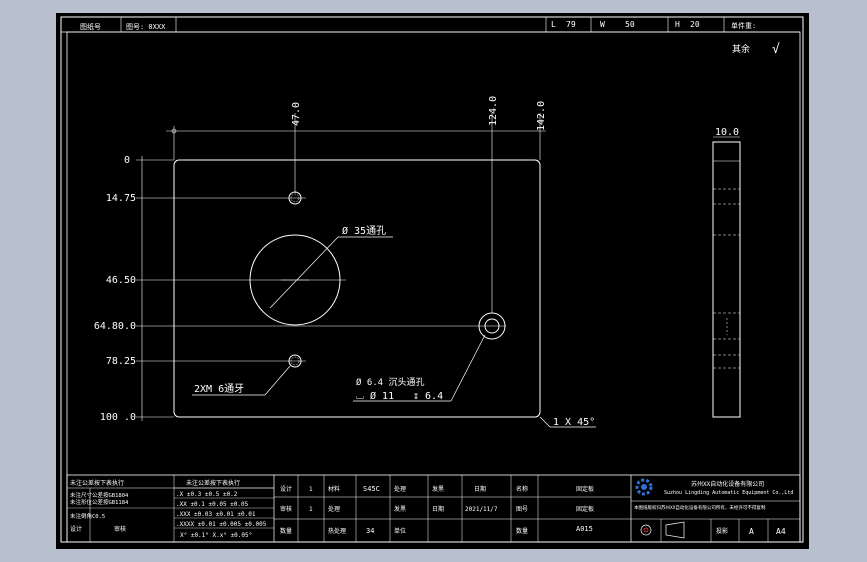  Describe the element at coordinates (212, 504) in the screenshot. I see `tb-tol-row-2: .XX ±0.1 ±0.05 ±0.05` at that location.